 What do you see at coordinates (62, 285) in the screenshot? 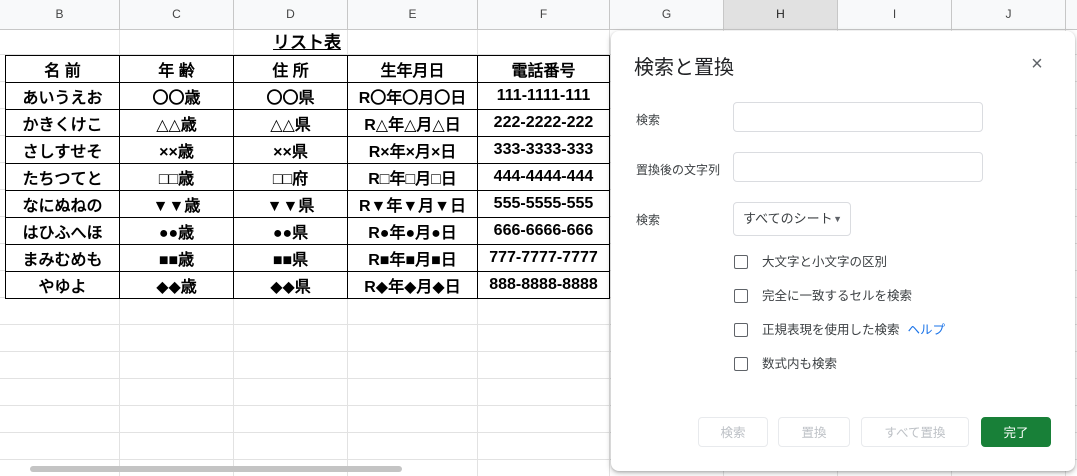
I see `cell-name: やゆよ` at bounding box center [62, 285].